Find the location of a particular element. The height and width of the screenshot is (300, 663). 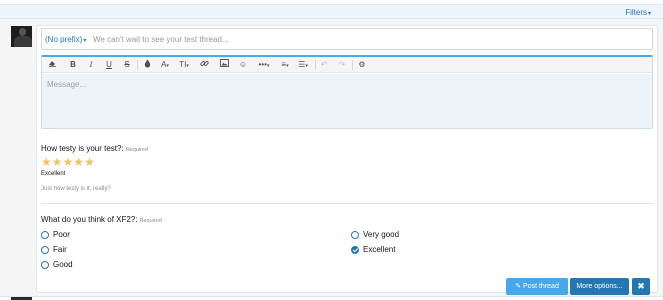

filter-bar: Filters▾ is located at coordinates (331, 11).